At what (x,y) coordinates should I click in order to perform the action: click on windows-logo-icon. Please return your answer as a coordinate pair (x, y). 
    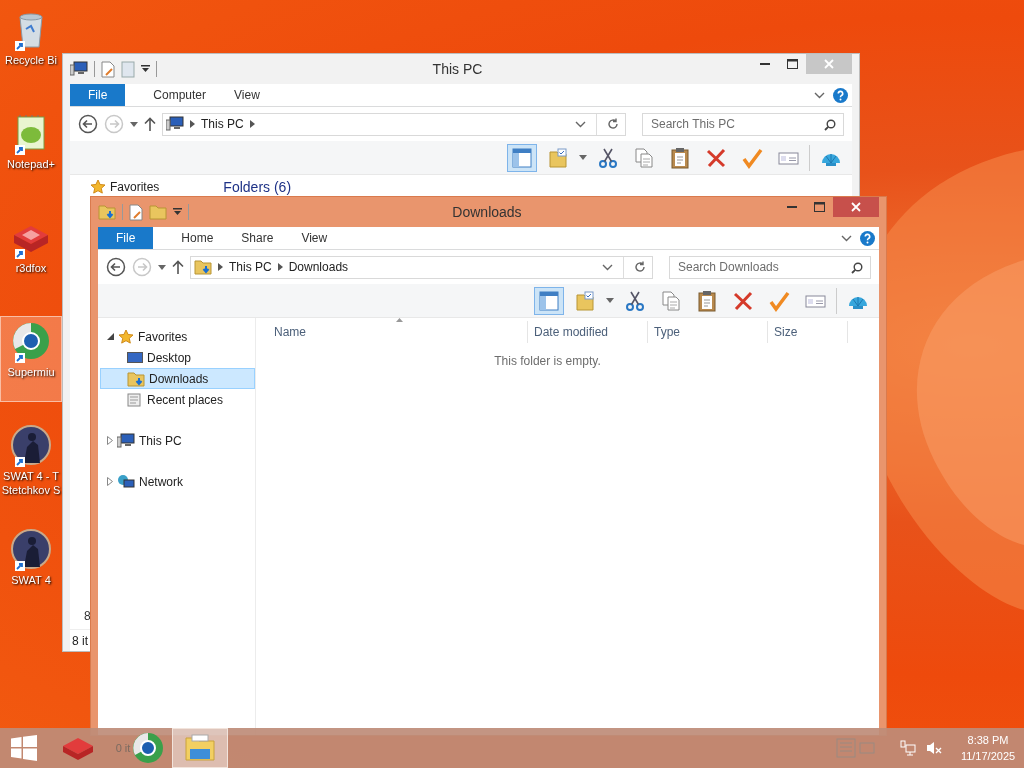
    Looking at the image, I should click on (24, 748).